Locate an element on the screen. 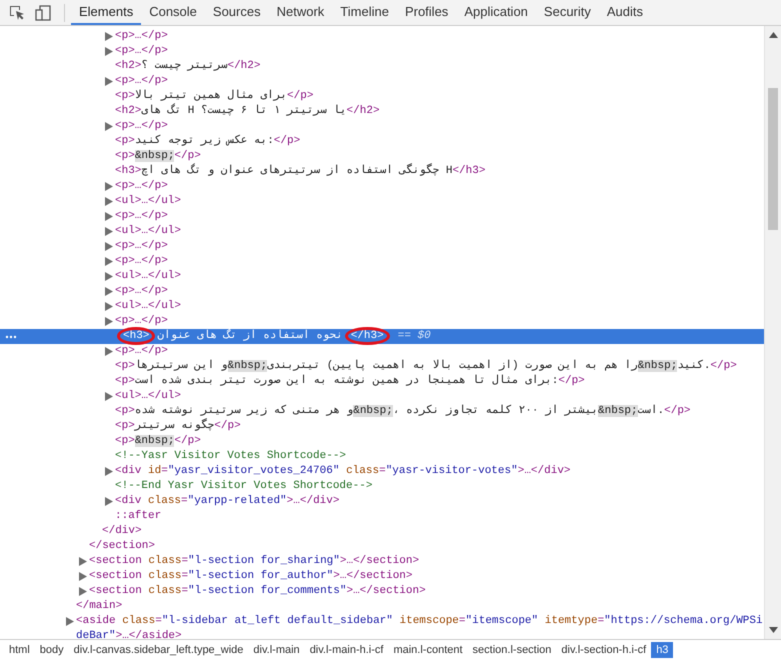  panel-tab: Console is located at coordinates (173, 12).